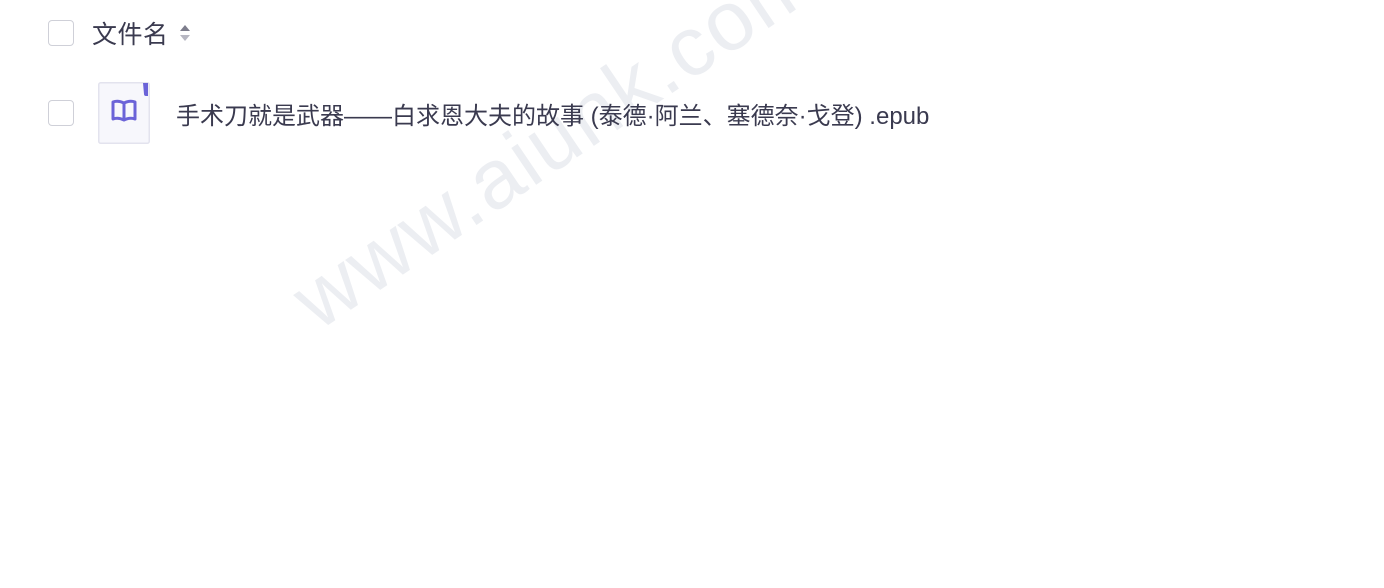  I want to click on sort-icon, so click(185, 33).